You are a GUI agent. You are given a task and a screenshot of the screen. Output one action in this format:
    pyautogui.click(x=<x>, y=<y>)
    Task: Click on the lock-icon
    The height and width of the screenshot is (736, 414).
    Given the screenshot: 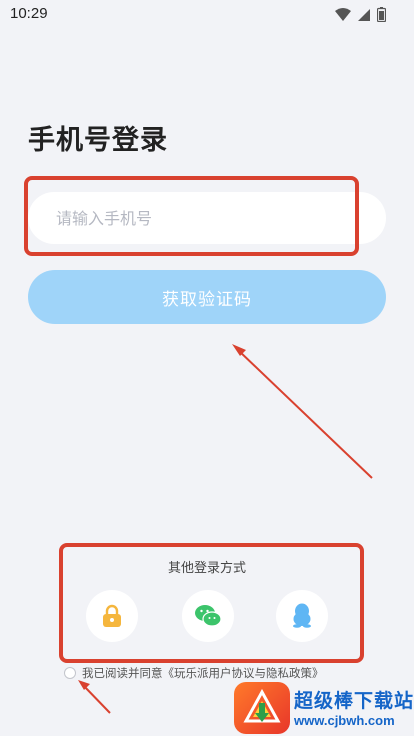 What is the action you would take?
    pyautogui.click(x=112, y=615)
    